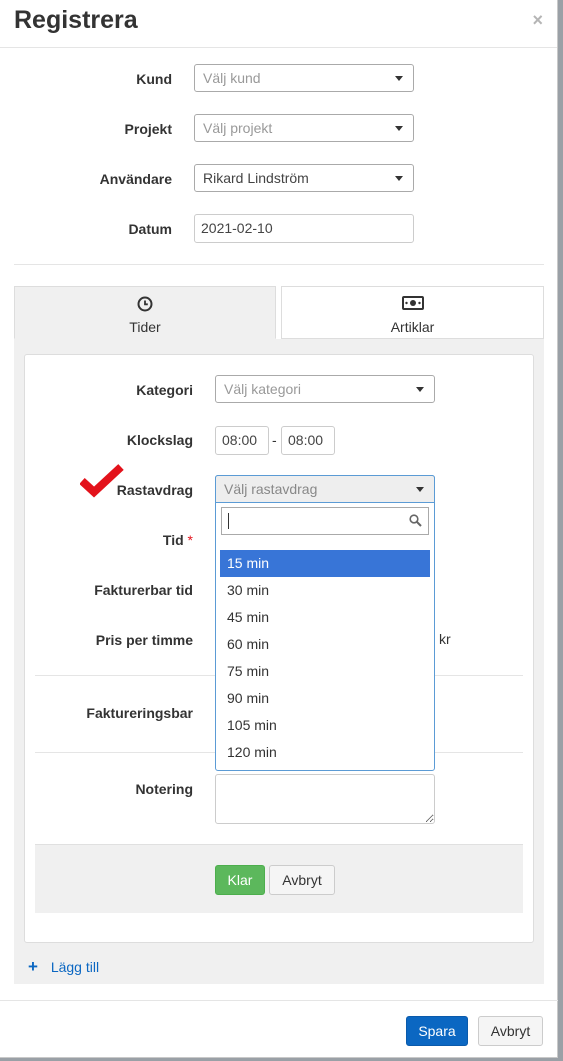 Image resolution: width=563 pixels, height=1061 pixels. Describe the element at coordinates (325, 671) in the screenshot. I see `rastavdrag-option: 75 min` at that location.